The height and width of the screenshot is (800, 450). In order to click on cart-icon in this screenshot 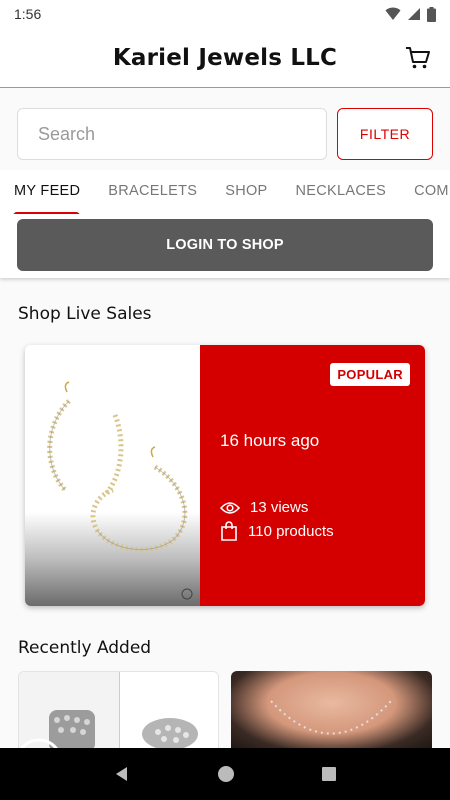, I will do `click(418, 58)`.